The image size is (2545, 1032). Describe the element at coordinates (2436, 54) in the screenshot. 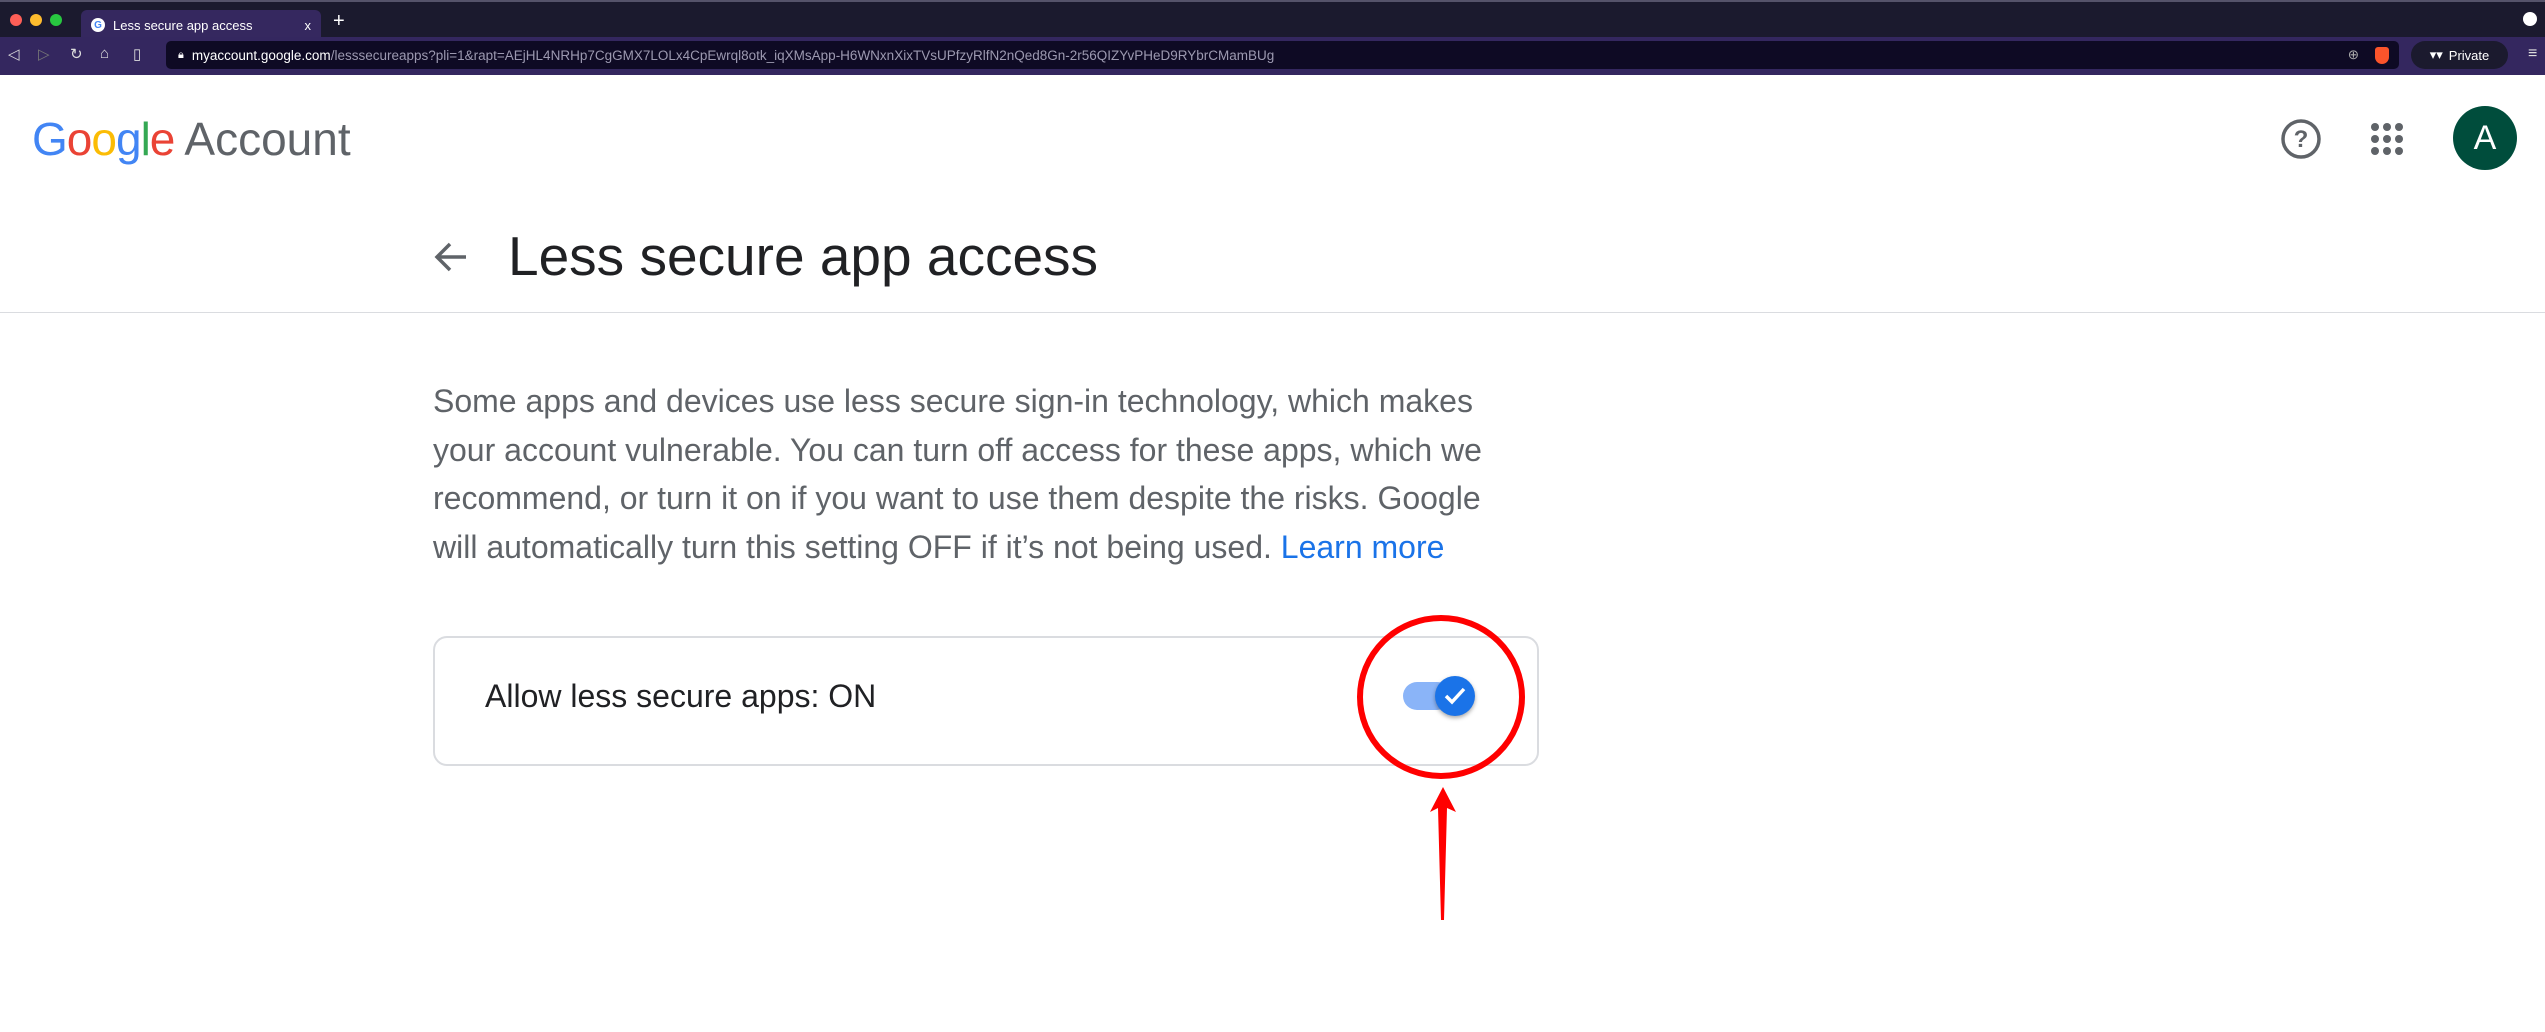

I see `glasses-icon: ▾▾` at that location.